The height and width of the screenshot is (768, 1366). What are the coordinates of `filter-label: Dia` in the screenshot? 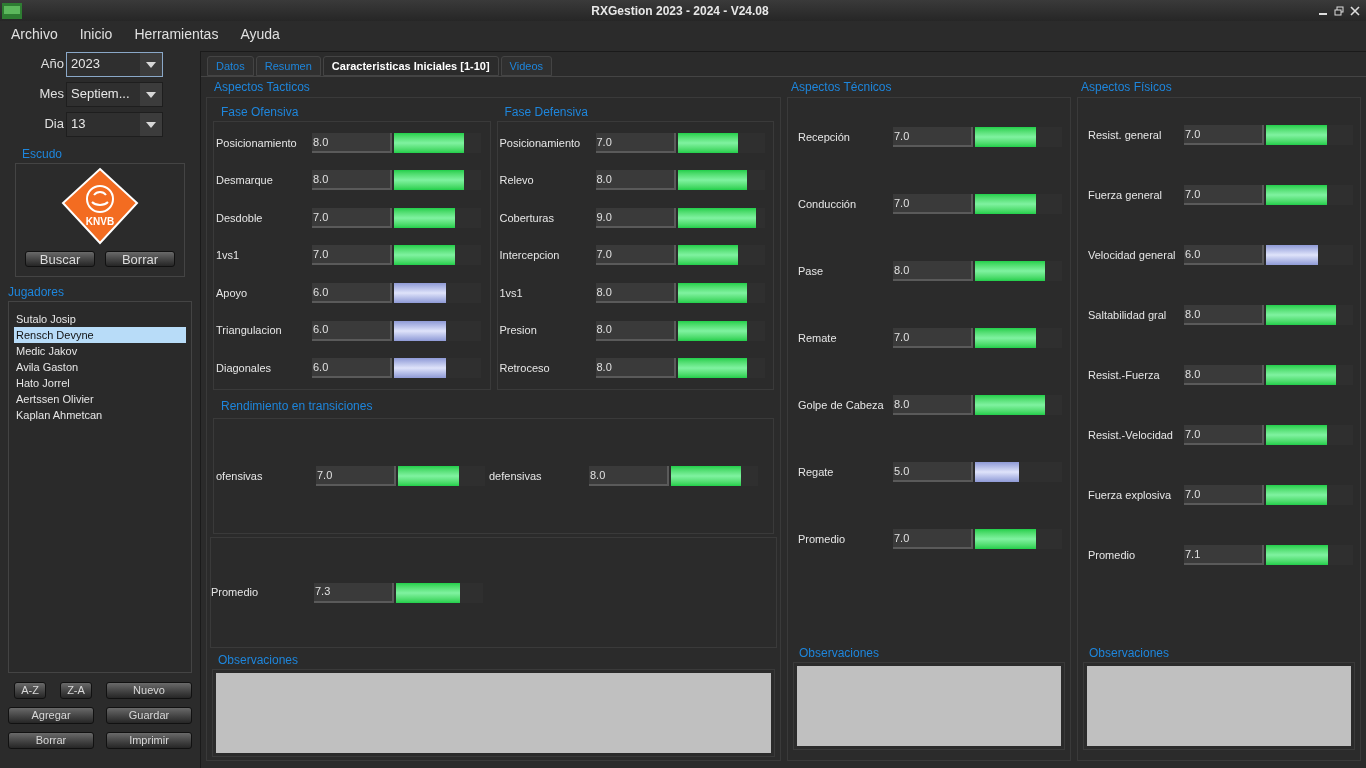 It's located at (54, 124).